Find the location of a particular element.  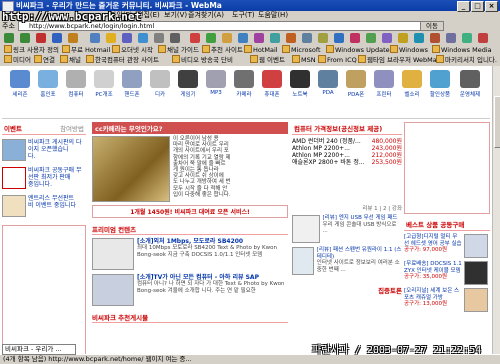

event-item: 엔트리스 무선판트 비 이벤트 중입니다 is located at coordinates (44, 206).